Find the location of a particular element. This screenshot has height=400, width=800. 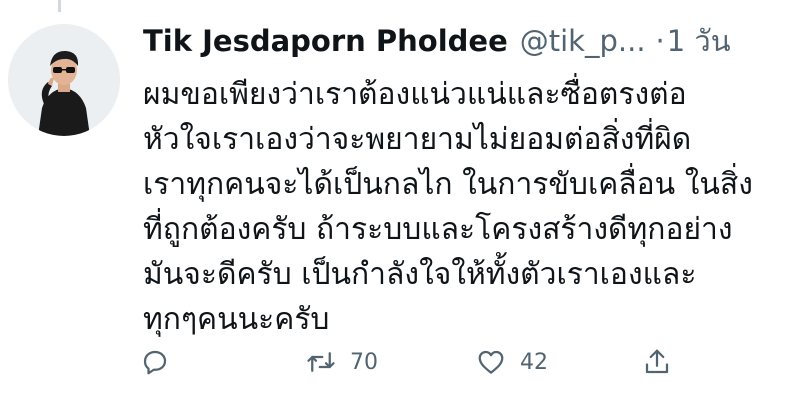

profile-photo-icon is located at coordinates (64, 80).